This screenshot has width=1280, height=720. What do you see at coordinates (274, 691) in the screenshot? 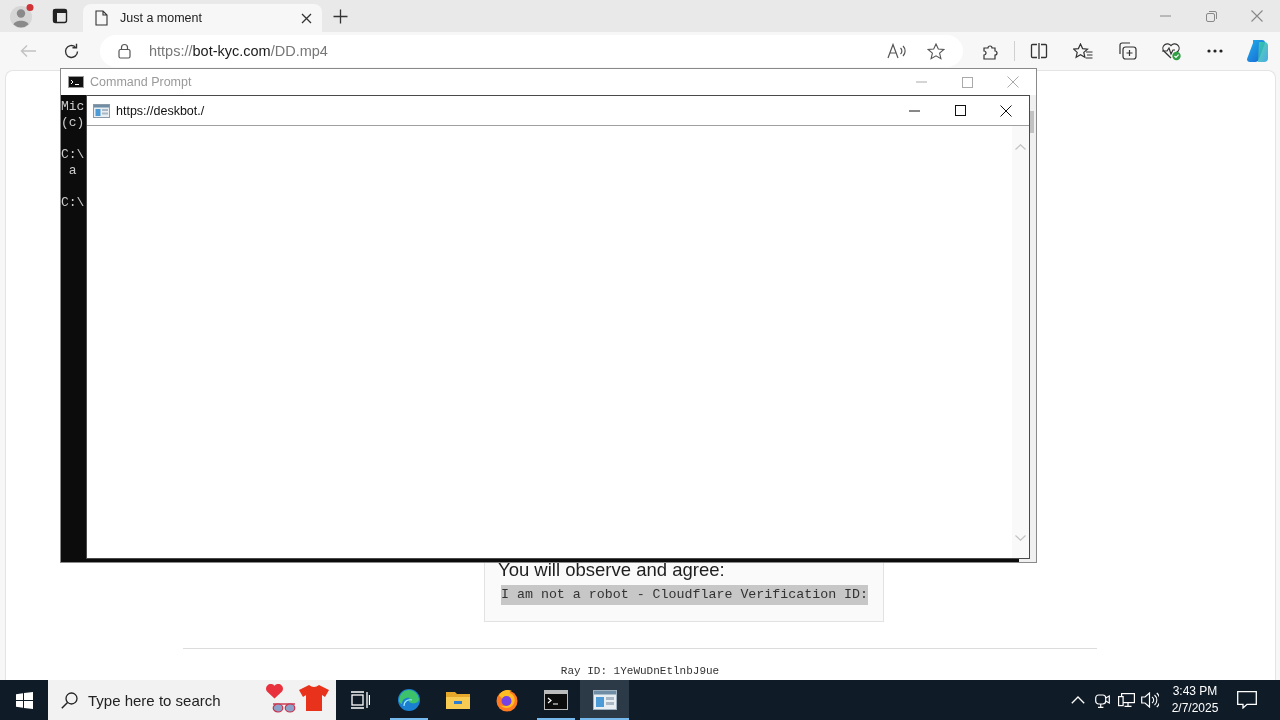
I see `heart-icon` at bounding box center [274, 691].